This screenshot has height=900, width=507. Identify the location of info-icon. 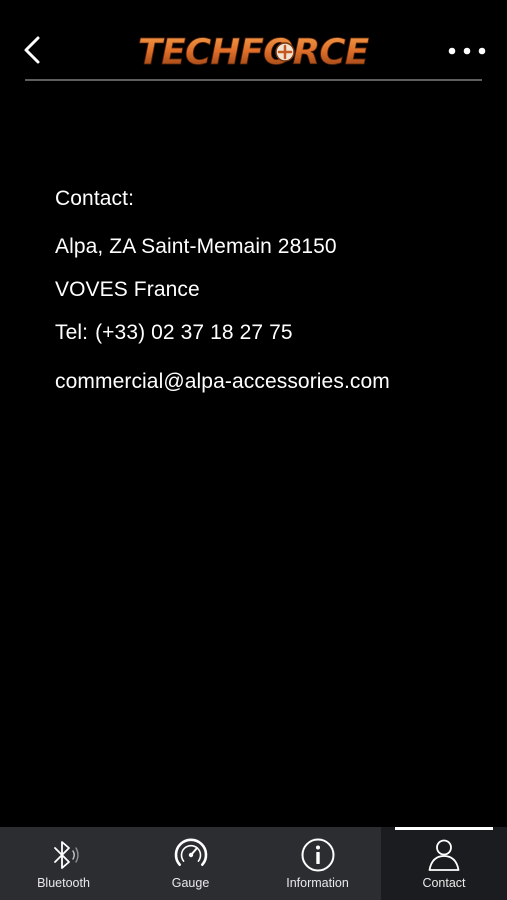
(317, 855).